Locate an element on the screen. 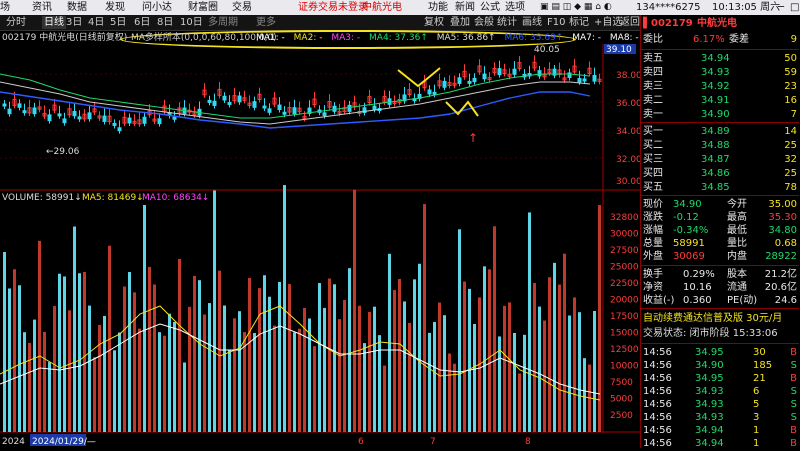 This screenshot has width=800, height=451. maximize-icon: □ is located at coordinates (794, 7).